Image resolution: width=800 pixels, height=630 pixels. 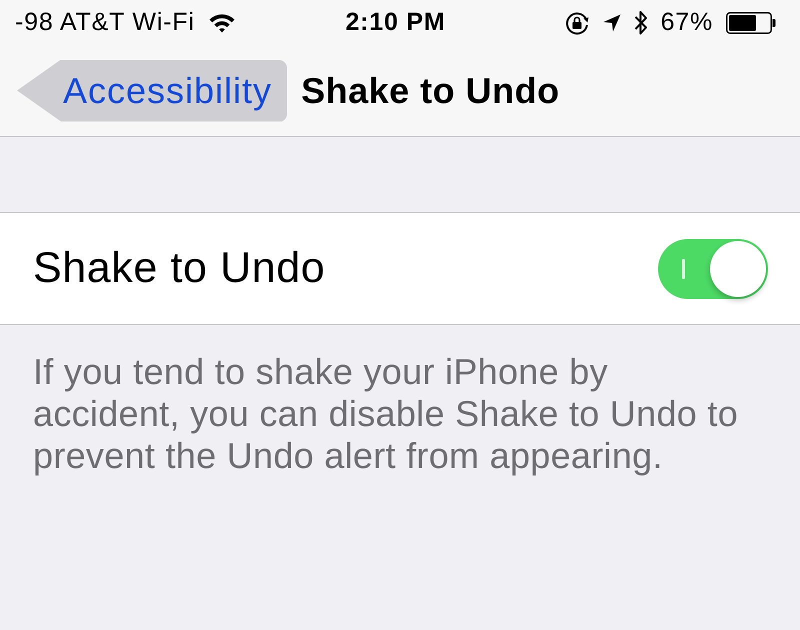 What do you see at coordinates (713, 268) in the screenshot?
I see `toggle-switch` at bounding box center [713, 268].